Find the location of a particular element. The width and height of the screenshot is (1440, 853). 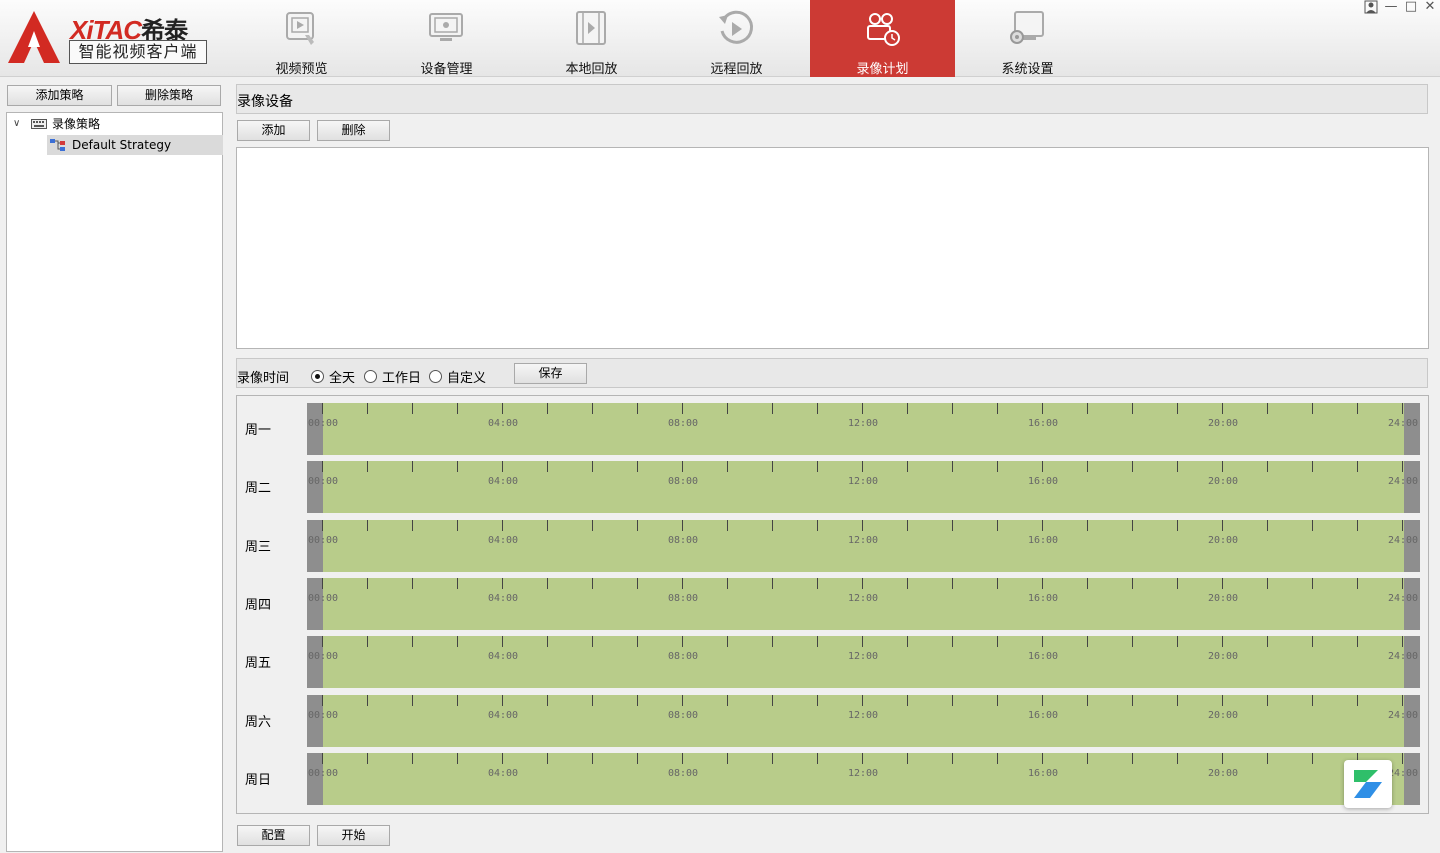

tab-remote-playback: 远程回放 is located at coordinates (736, 38).